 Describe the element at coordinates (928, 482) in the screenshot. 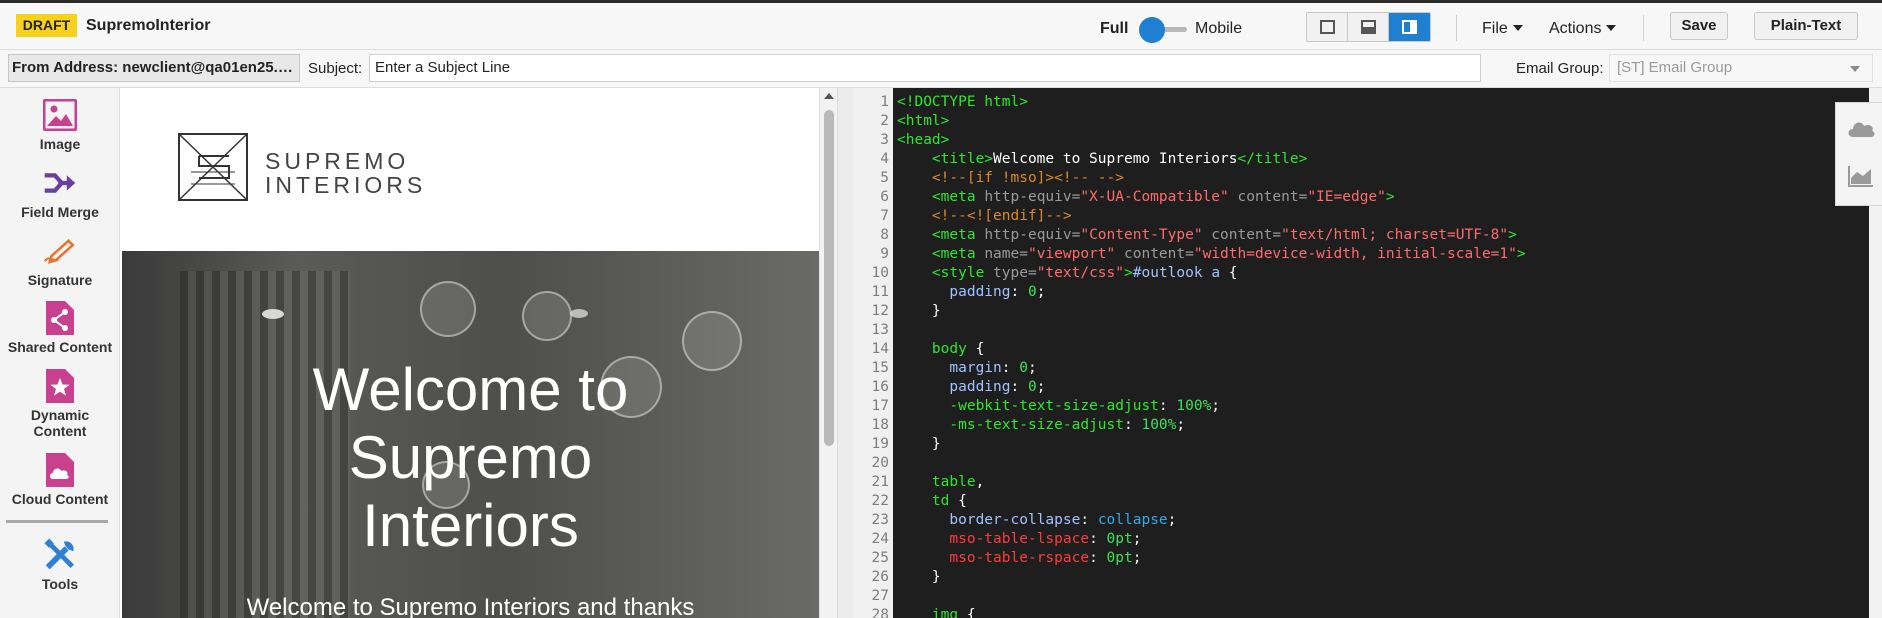

I see `code-line: 21 table,` at that location.